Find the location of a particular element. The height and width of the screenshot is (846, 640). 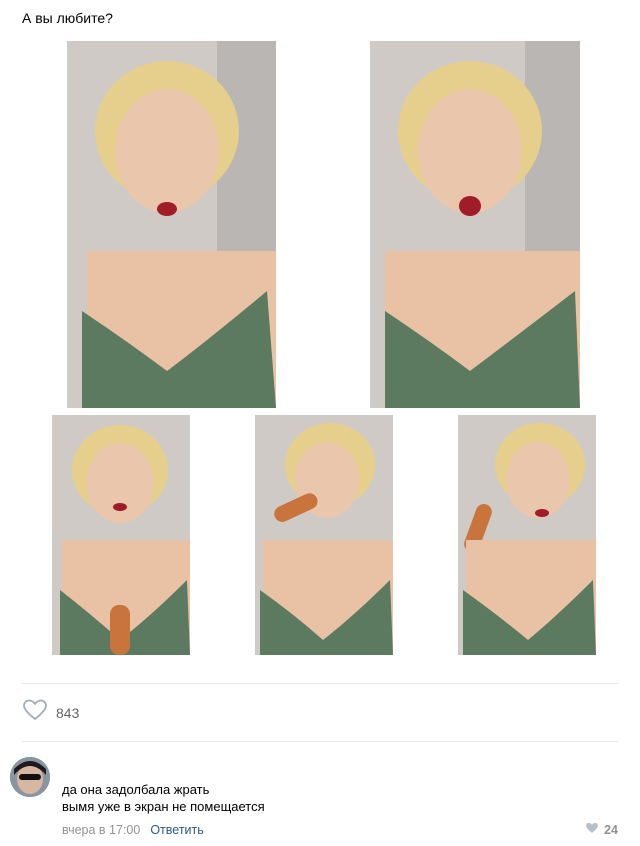

photo-1-image is located at coordinates (171, 224).